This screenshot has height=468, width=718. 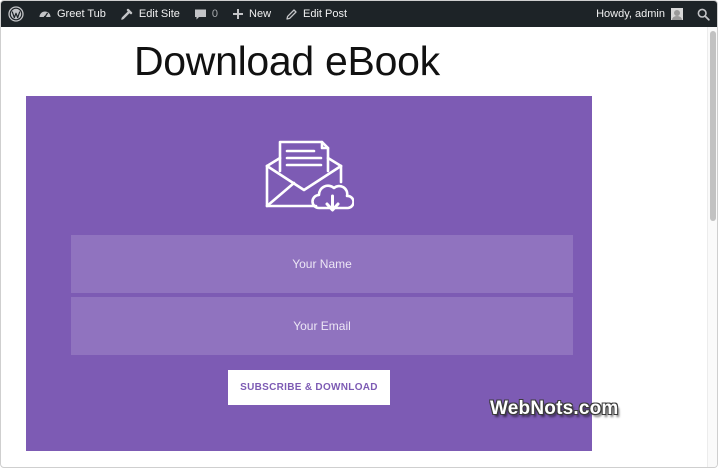 What do you see at coordinates (630, 14) in the screenshot?
I see `howdy-label: Howdy, admin` at bounding box center [630, 14].